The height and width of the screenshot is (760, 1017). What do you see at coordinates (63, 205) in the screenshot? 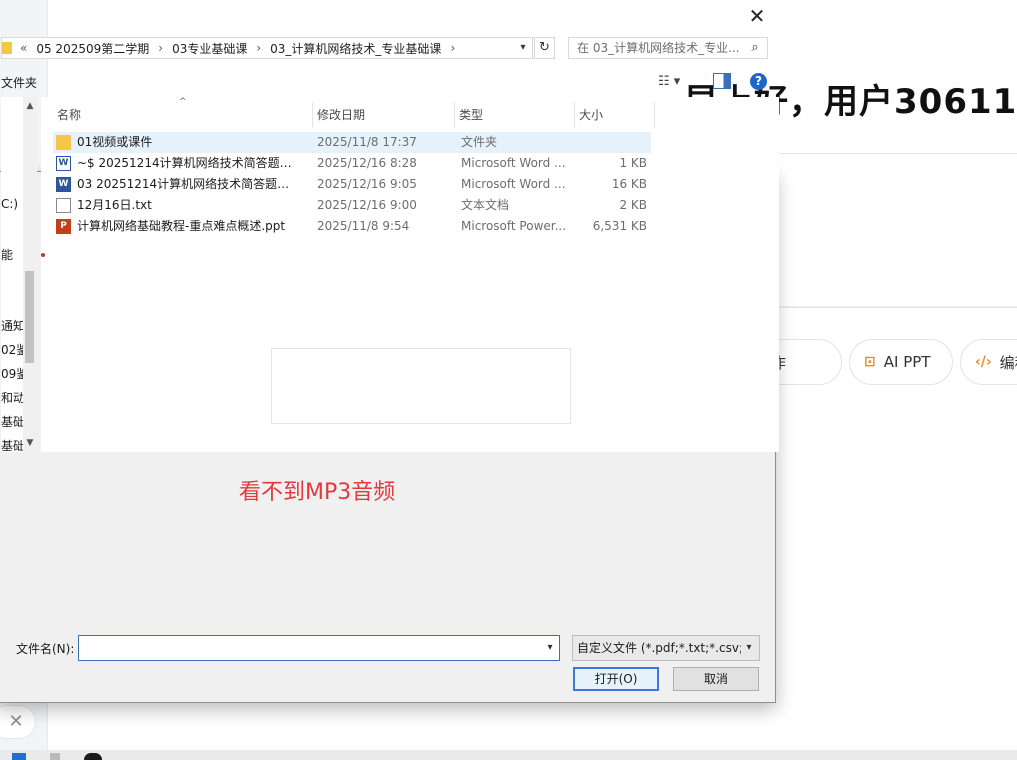
I see `text-file-icon` at bounding box center [63, 205].